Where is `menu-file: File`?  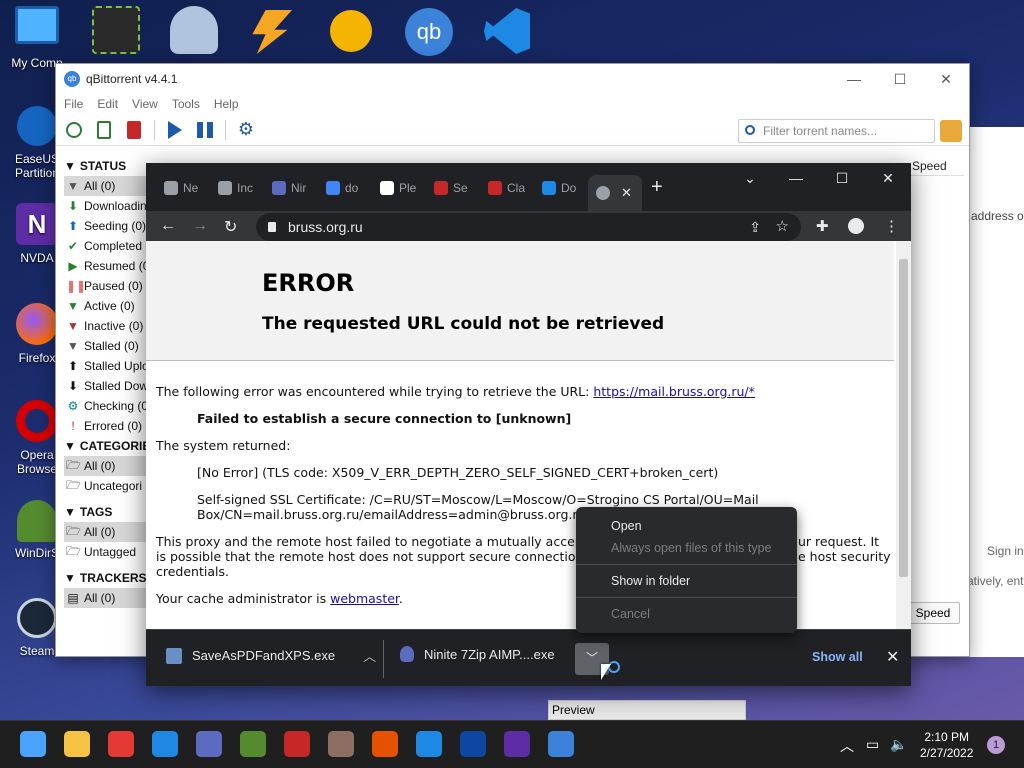
menu-file: File is located at coordinates (73, 104).